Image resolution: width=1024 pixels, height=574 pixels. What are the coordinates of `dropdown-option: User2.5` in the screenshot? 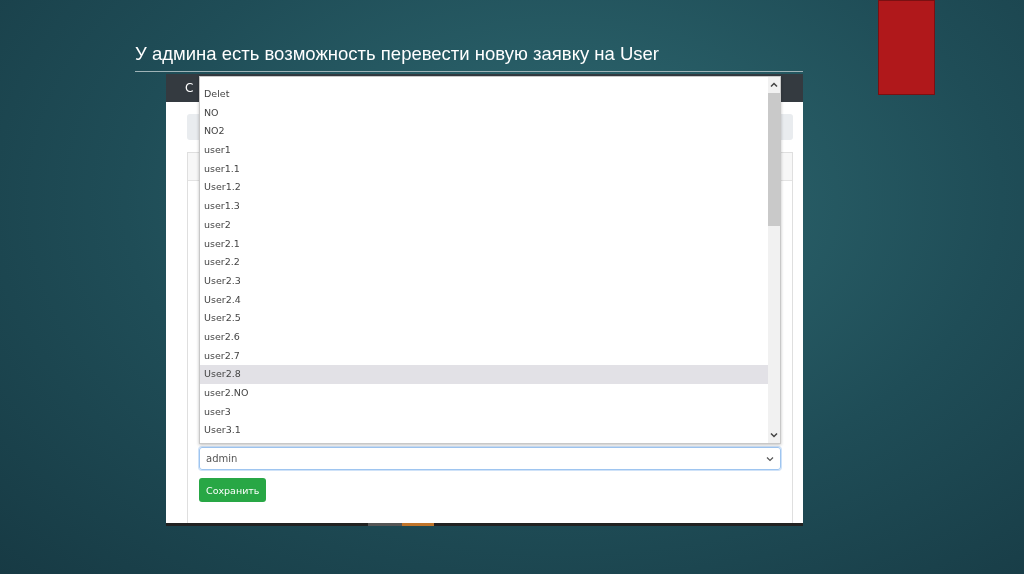 It's located at (484, 318).